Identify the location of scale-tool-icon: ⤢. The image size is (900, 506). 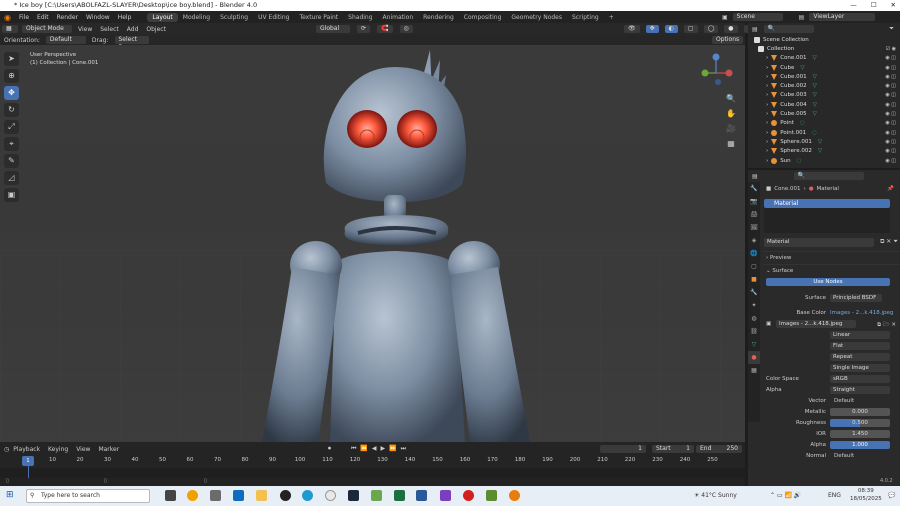
(11, 127).